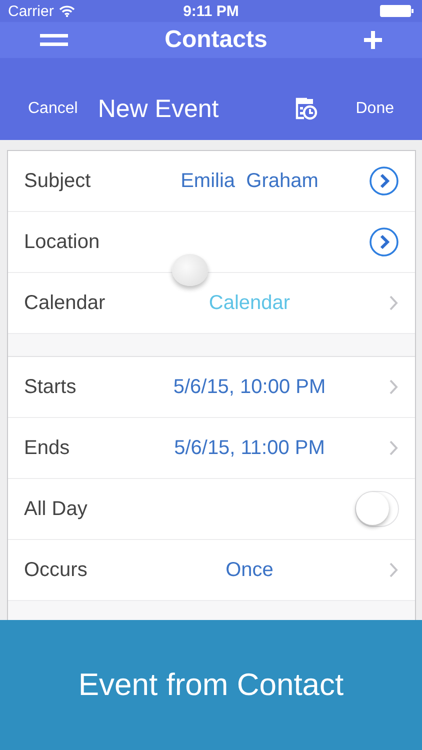 The image size is (422, 750). What do you see at coordinates (47, 448) in the screenshot?
I see `field-label: Ends` at bounding box center [47, 448].